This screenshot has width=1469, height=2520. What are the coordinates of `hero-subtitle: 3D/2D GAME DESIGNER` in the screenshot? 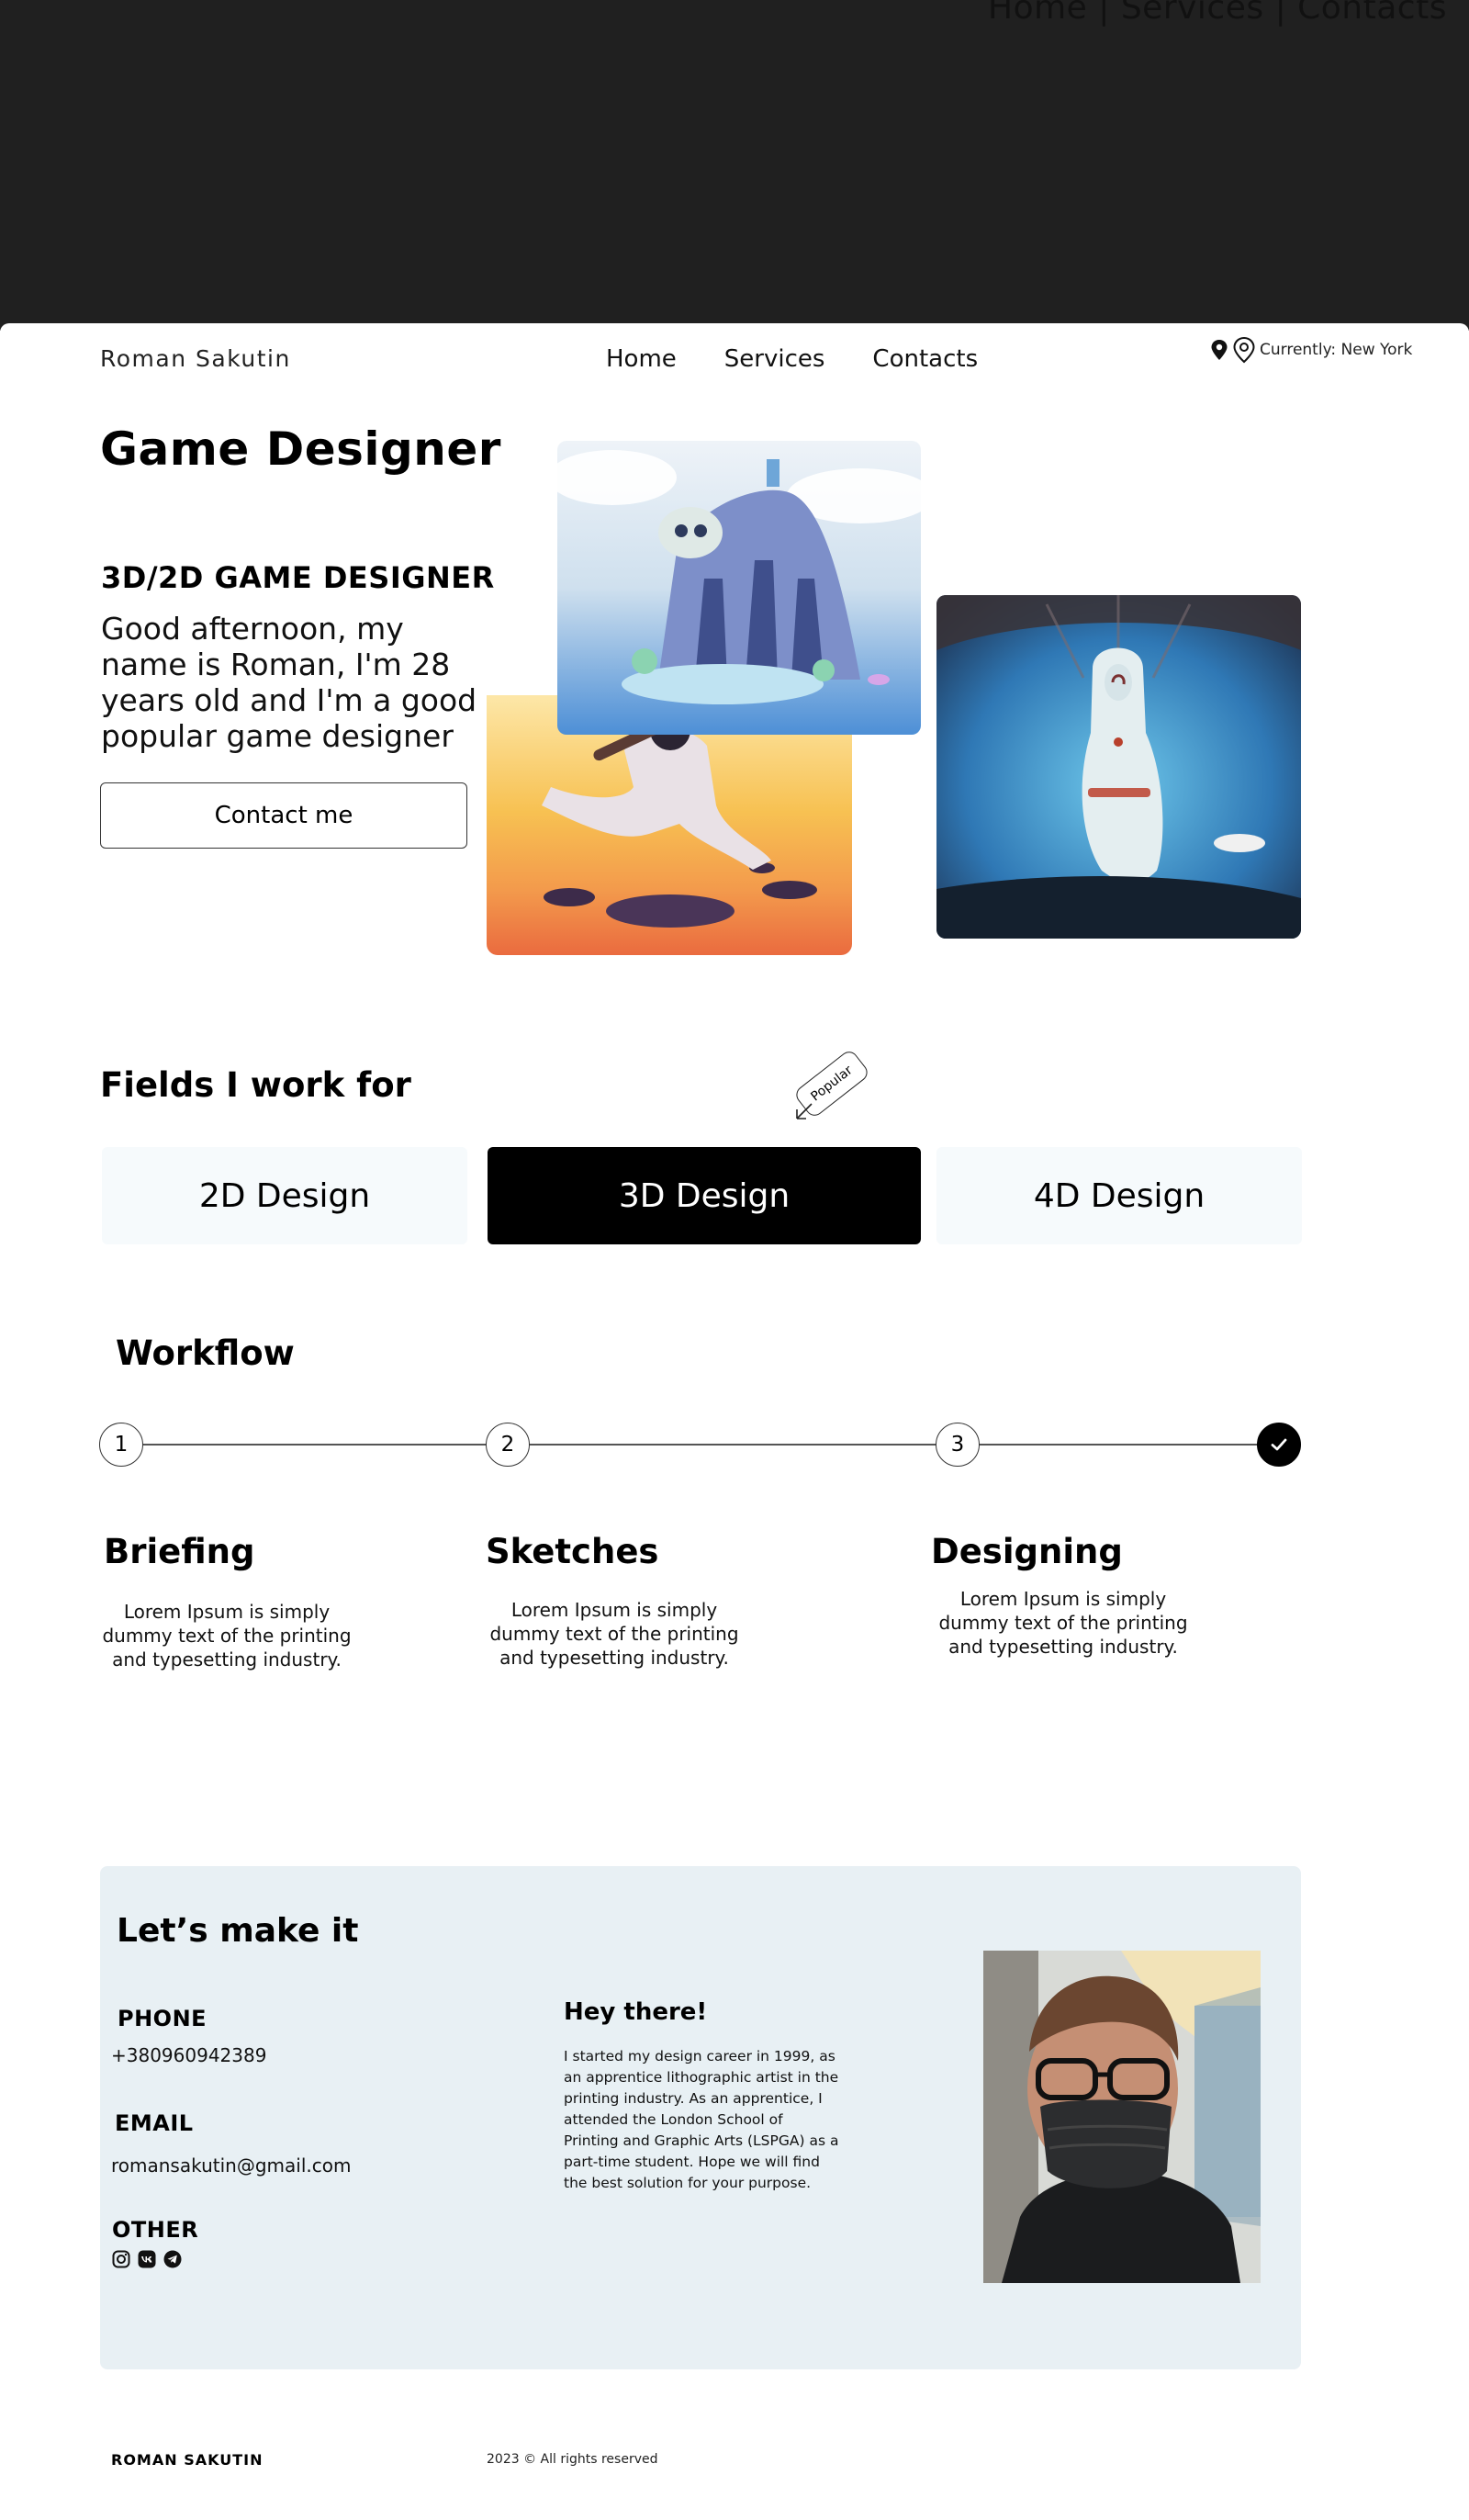 It's located at (298, 577).